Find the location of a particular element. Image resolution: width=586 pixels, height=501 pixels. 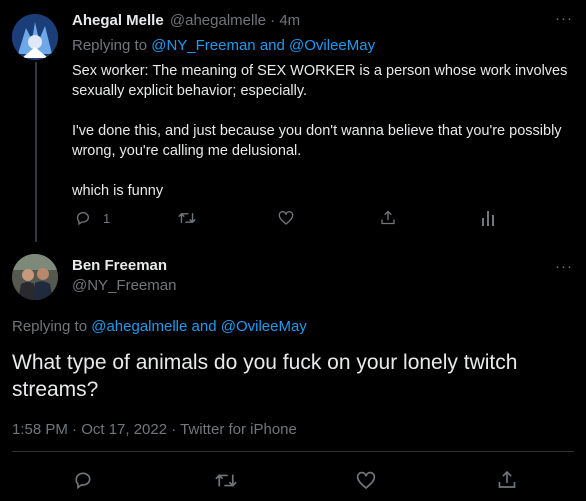

display-name: Ahegal Melle is located at coordinates (118, 20).